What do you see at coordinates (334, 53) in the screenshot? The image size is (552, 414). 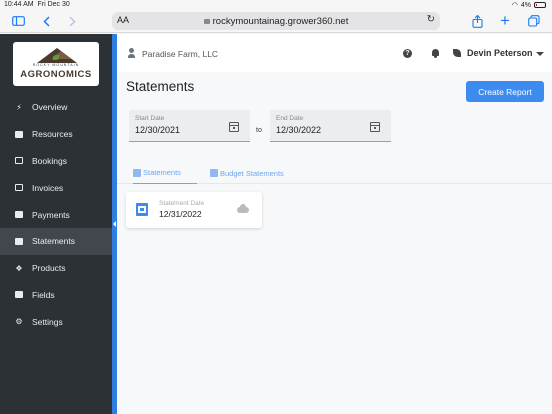 I see `top-header: Paradise Farm, LLC ? Devin Peterson` at bounding box center [334, 53].